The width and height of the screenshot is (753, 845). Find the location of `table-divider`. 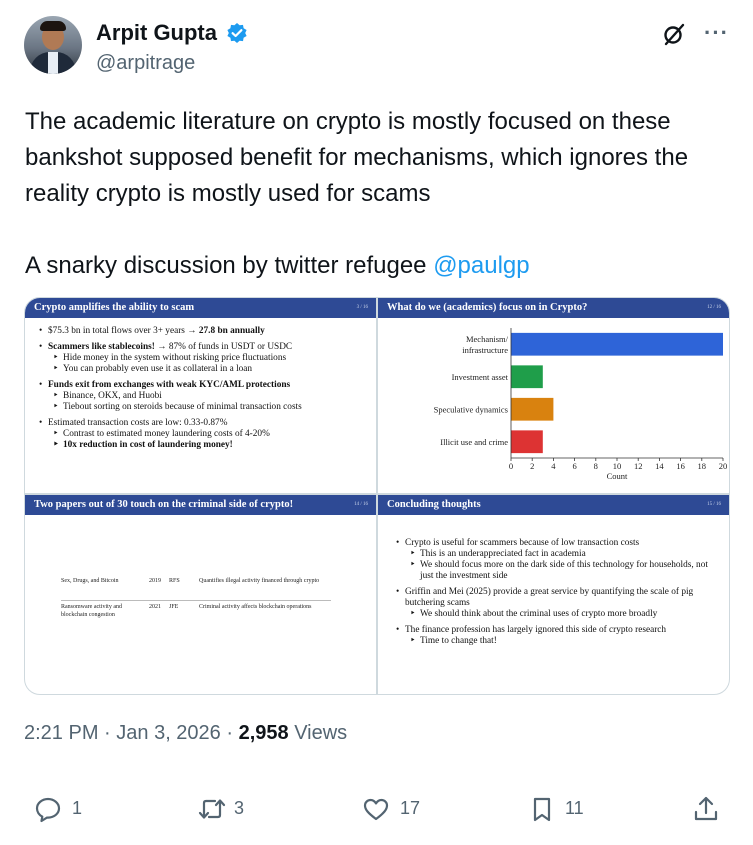

table-divider is located at coordinates (196, 600).